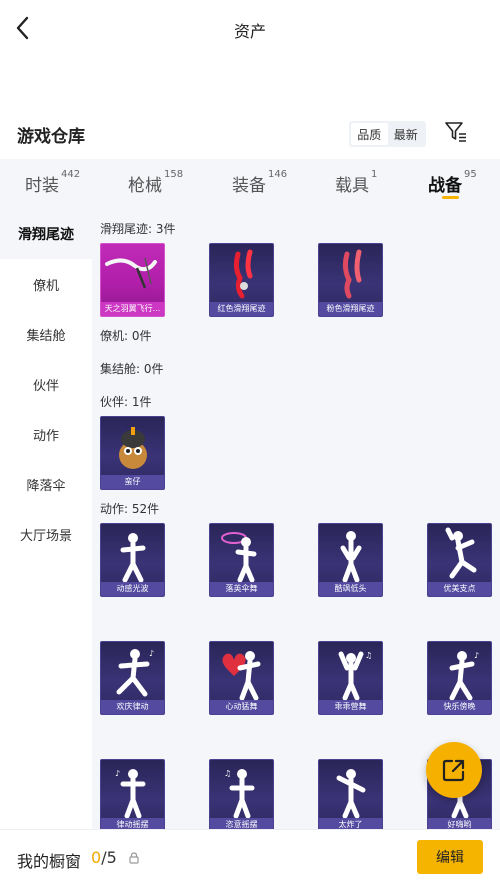 The image size is (500, 885). What do you see at coordinates (350, 707) in the screenshot?
I see `item-label: 乖乖营舞` at bounding box center [350, 707].